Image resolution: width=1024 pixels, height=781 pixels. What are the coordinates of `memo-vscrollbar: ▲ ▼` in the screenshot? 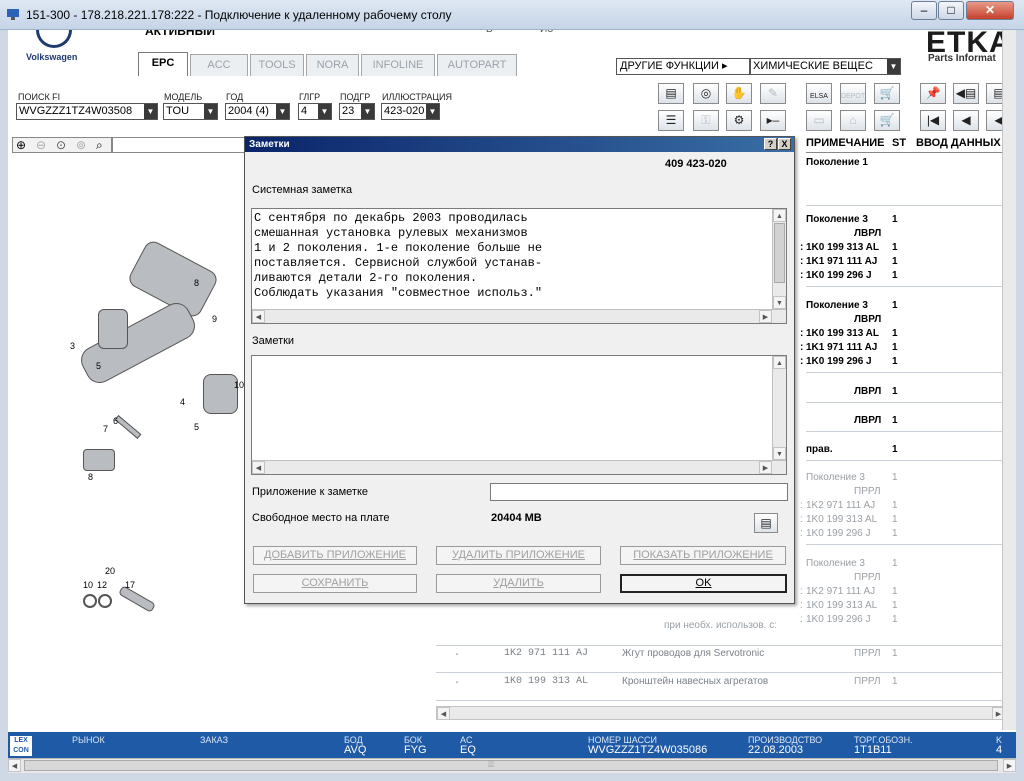 It's located at (779, 259).